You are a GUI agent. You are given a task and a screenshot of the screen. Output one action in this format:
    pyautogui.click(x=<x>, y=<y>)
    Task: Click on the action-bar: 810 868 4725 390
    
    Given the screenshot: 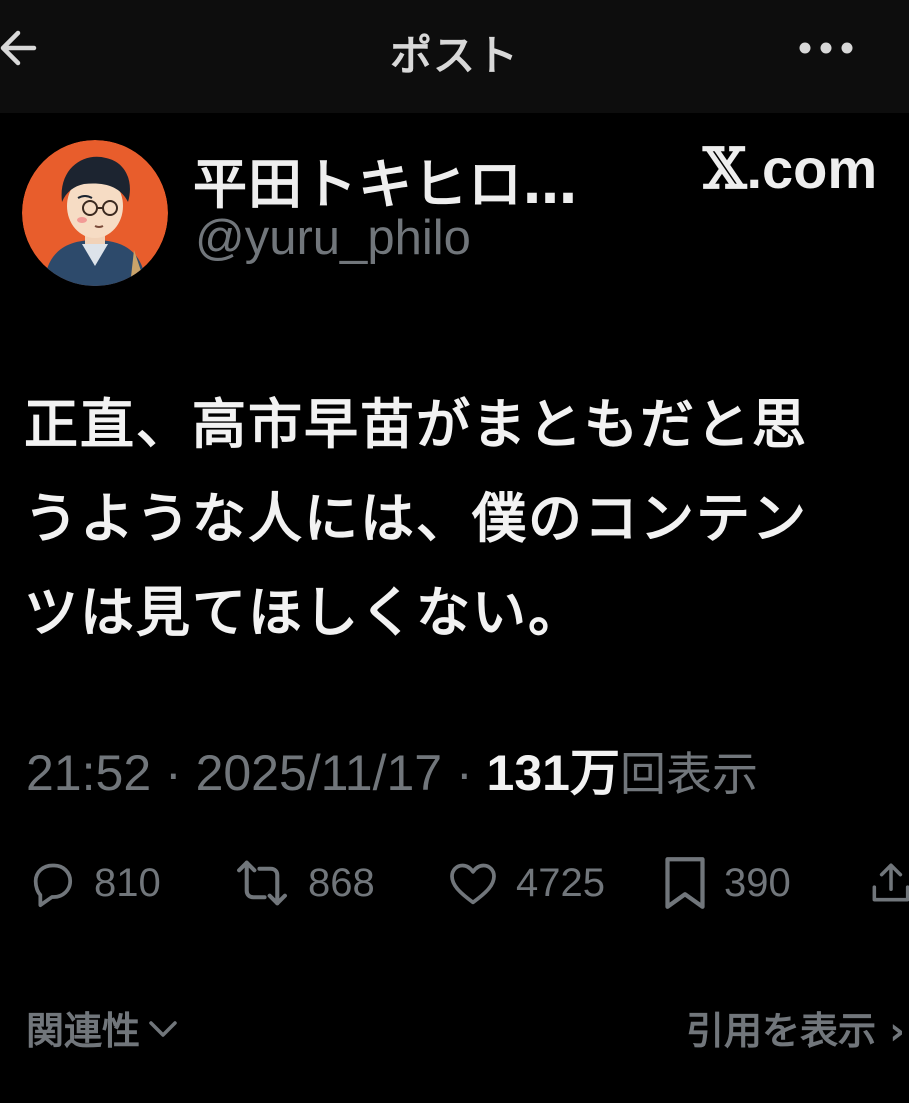 What is the action you would take?
    pyautogui.click(x=454, y=883)
    